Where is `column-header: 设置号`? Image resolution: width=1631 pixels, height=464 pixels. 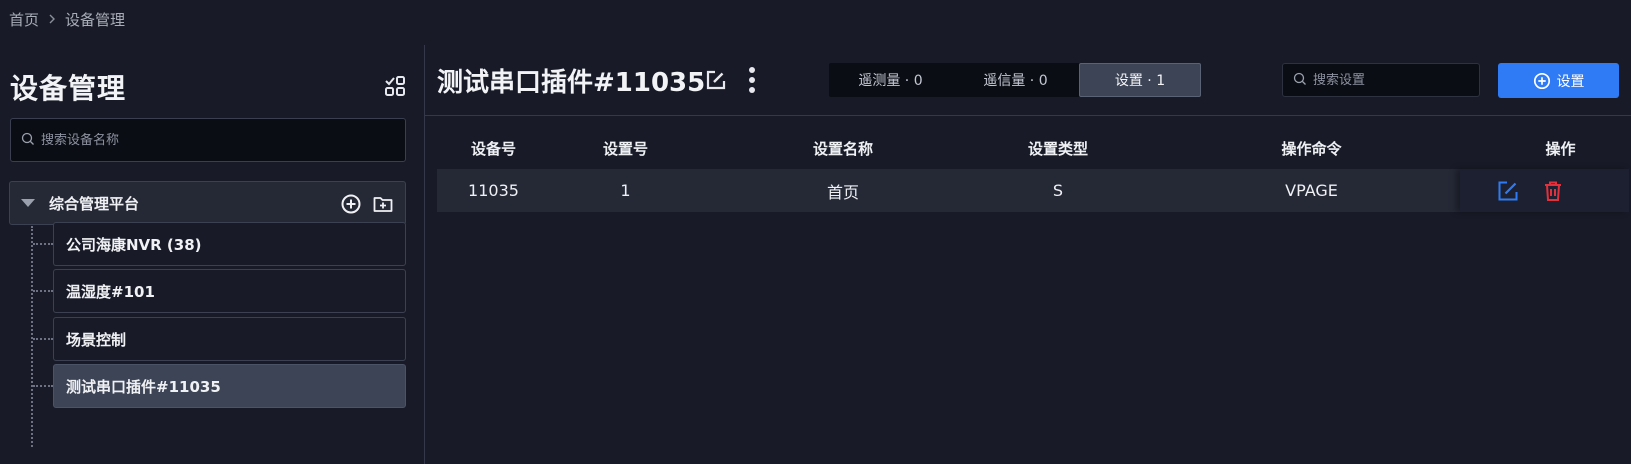 column-header: 设置号 is located at coordinates (625, 148).